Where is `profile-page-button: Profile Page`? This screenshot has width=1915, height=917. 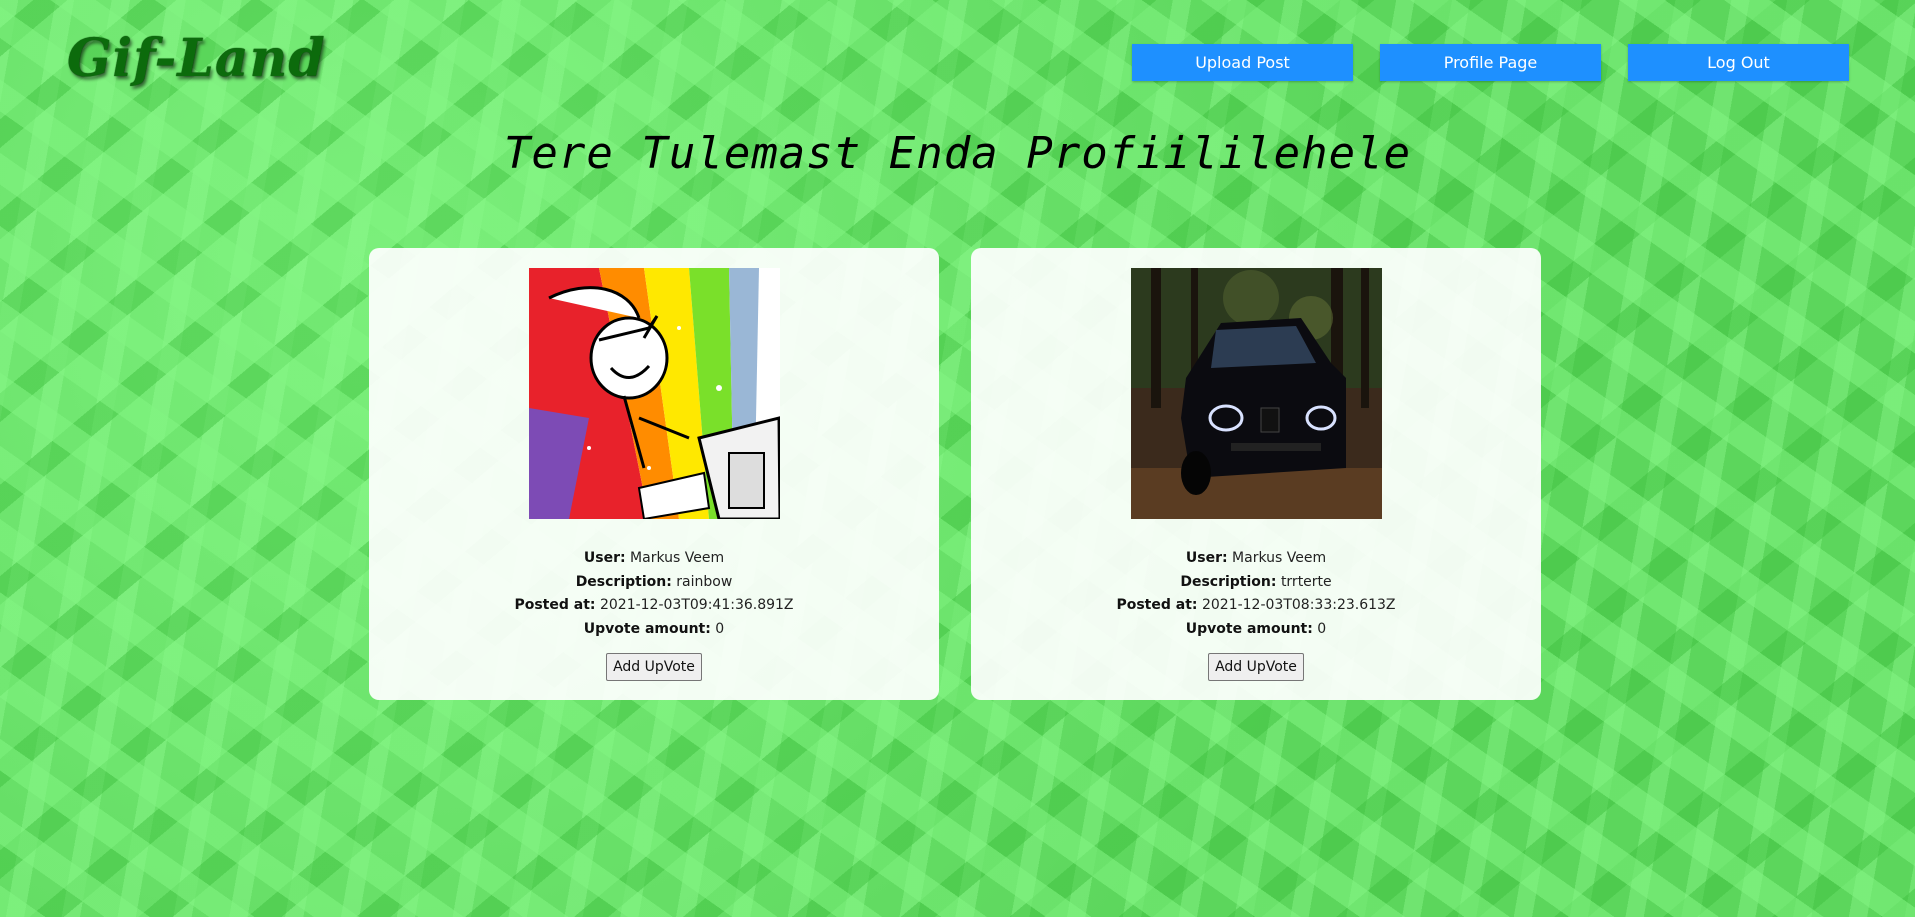
profile-page-button: Profile Page is located at coordinates (1490, 62).